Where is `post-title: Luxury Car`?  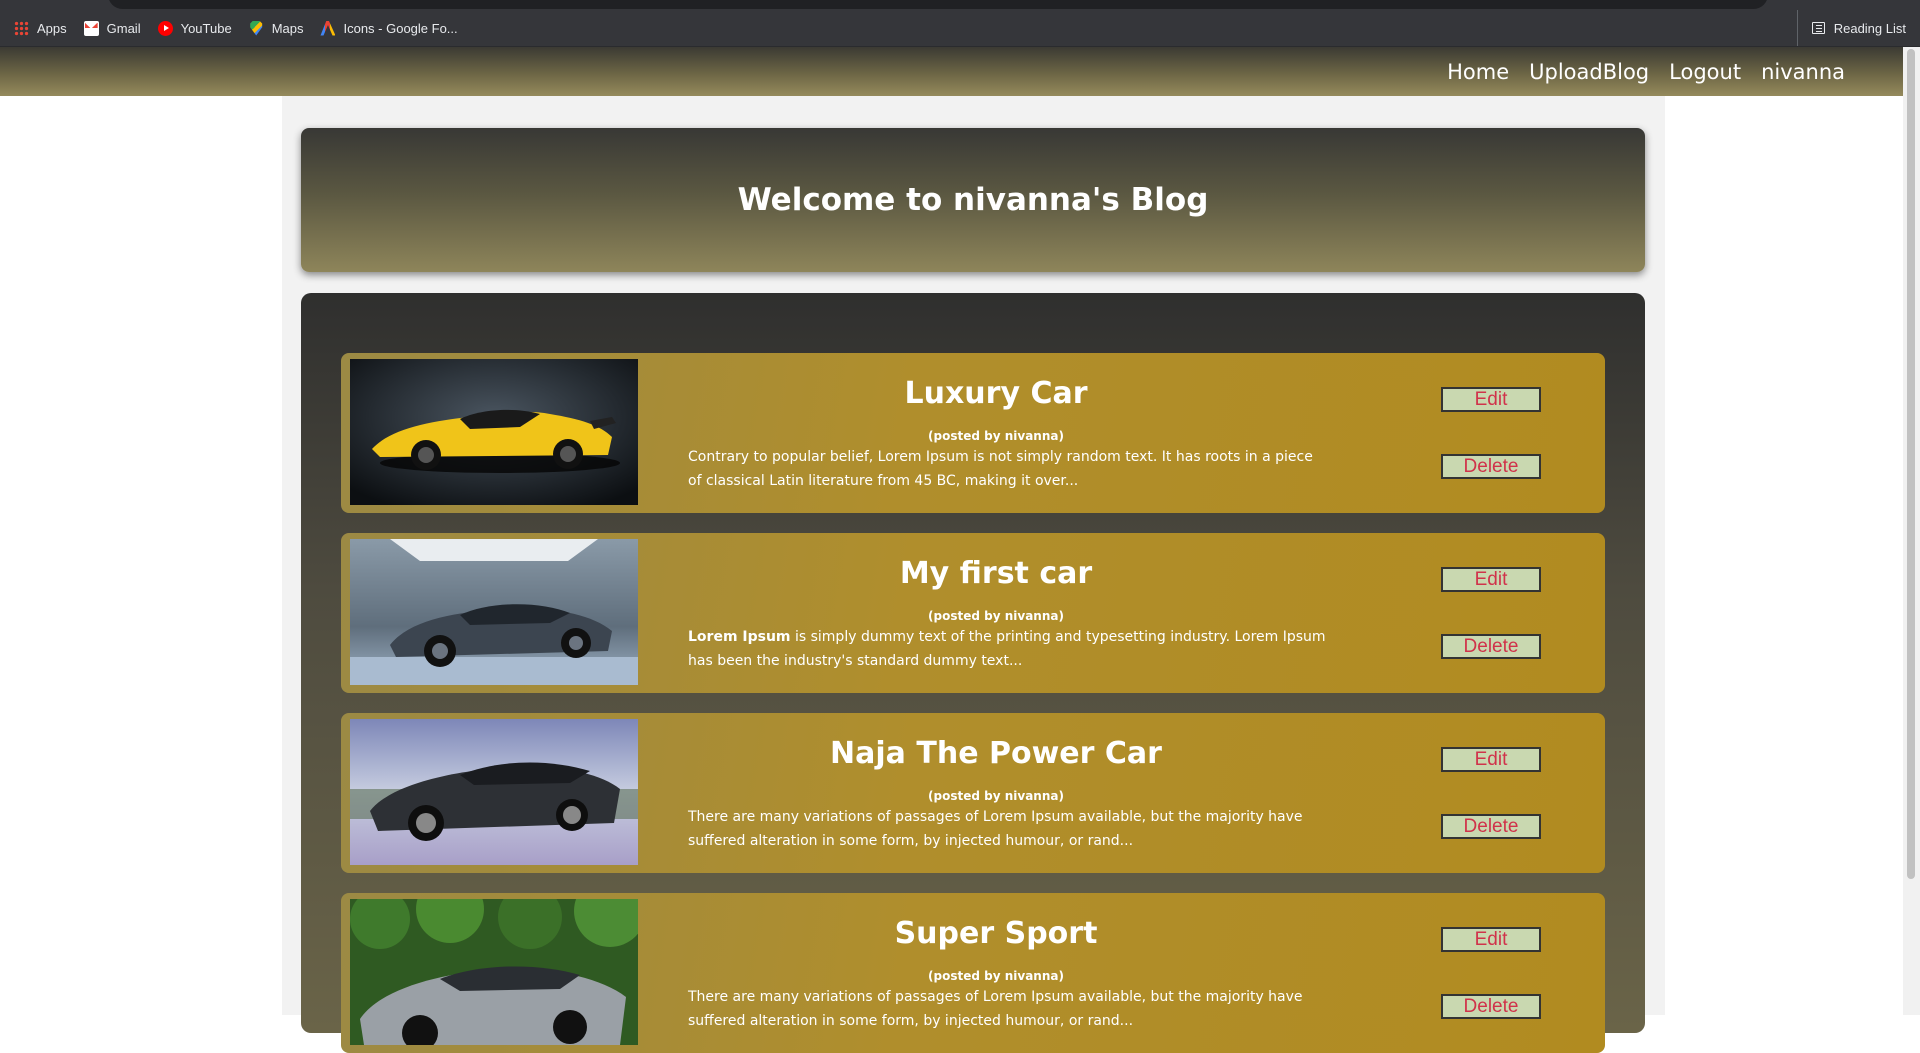
post-title: Luxury Car is located at coordinates (996, 393).